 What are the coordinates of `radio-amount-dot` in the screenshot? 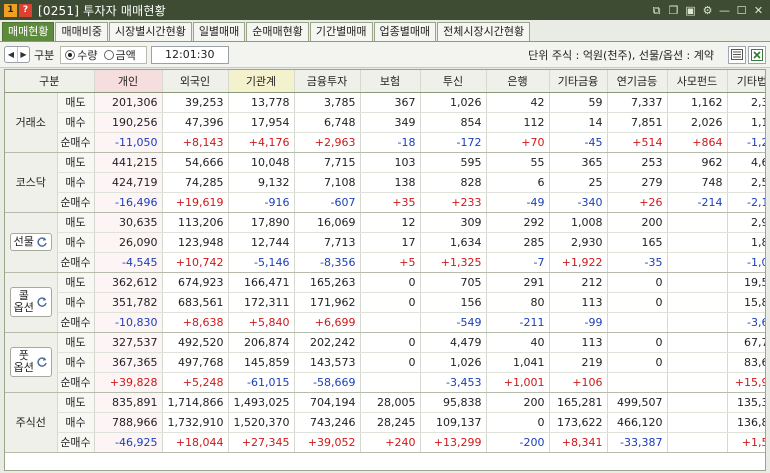 It's located at (108, 54).